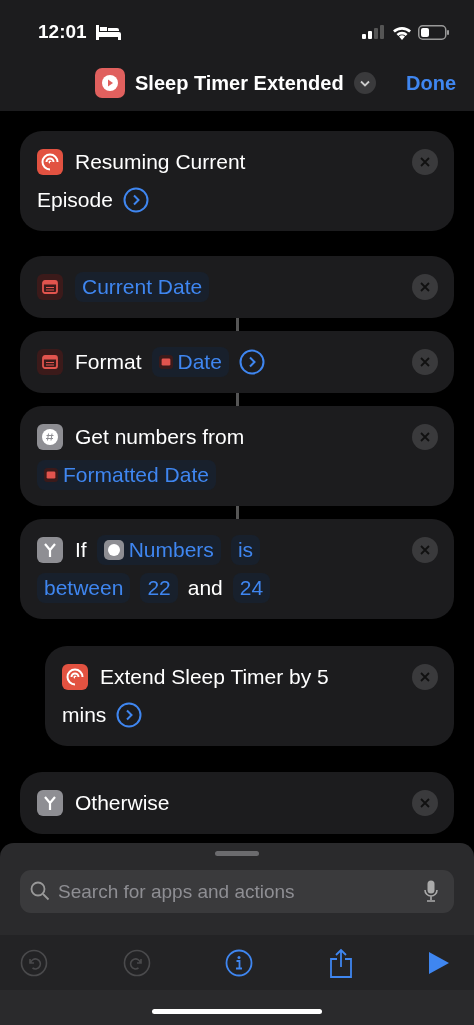  I want to click on wifi-icon, so click(402, 32).